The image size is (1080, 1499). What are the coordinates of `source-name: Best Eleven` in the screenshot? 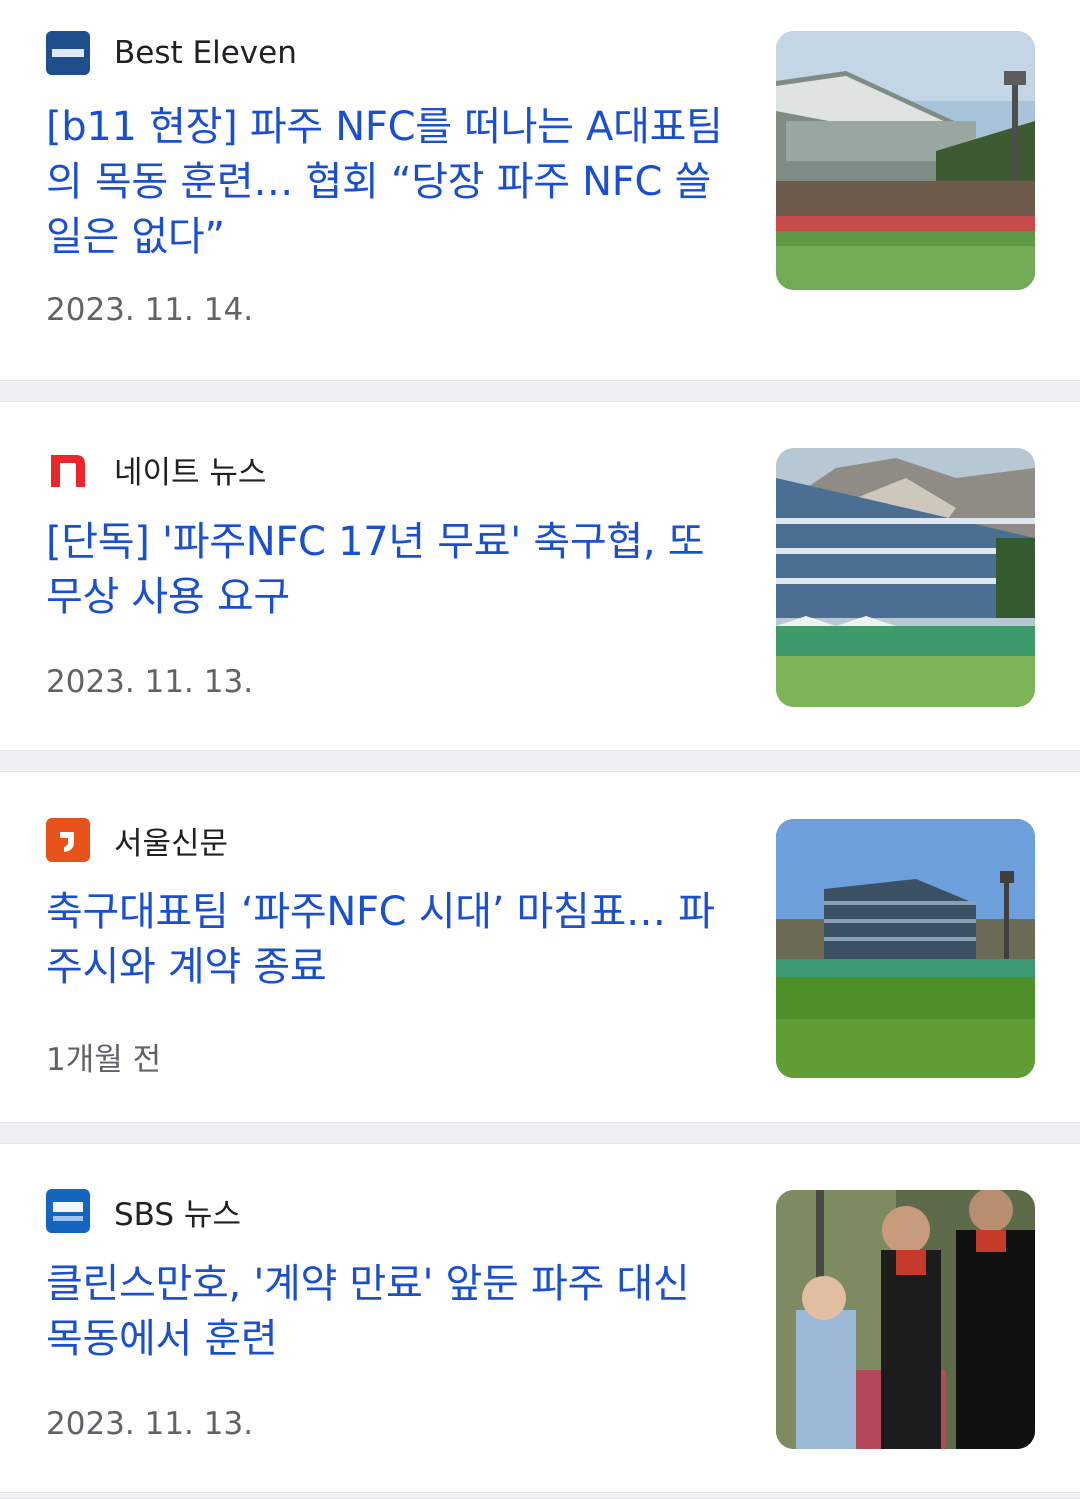 It's located at (205, 53).